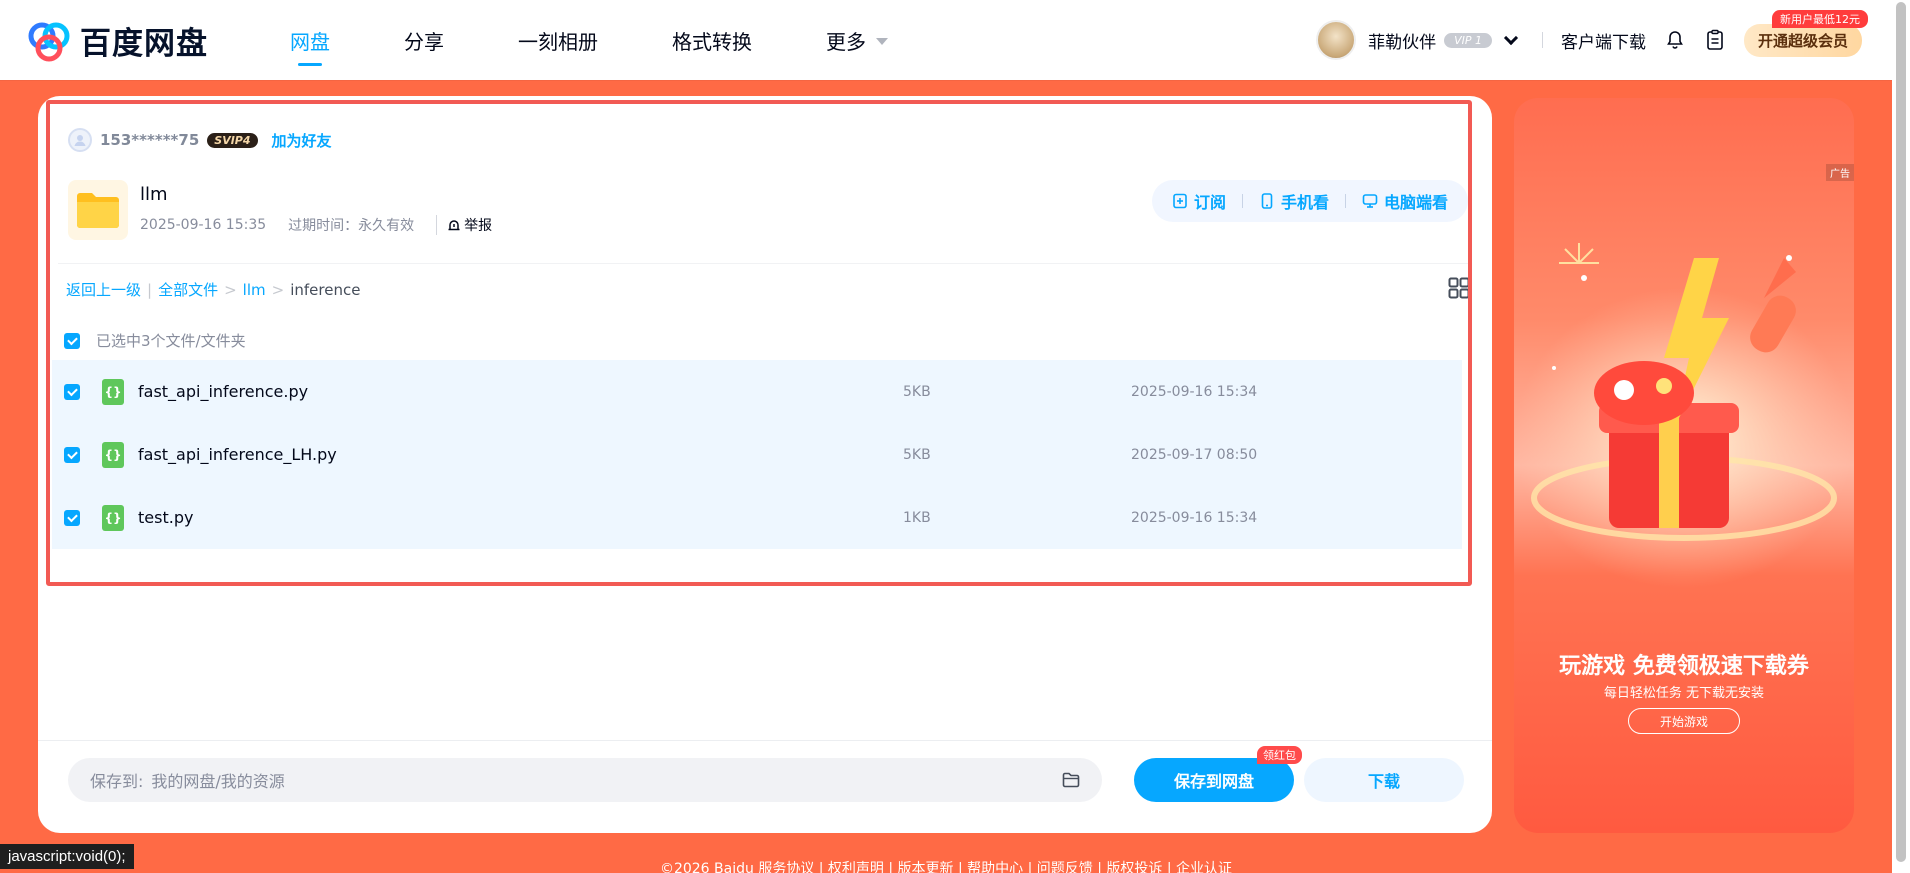 Image resolution: width=1910 pixels, height=873 pixels. What do you see at coordinates (338, 210) in the screenshot?
I see `folder-info: llm 2025-09-16 15:35 过期时间：永久有效 举报` at bounding box center [338, 210].